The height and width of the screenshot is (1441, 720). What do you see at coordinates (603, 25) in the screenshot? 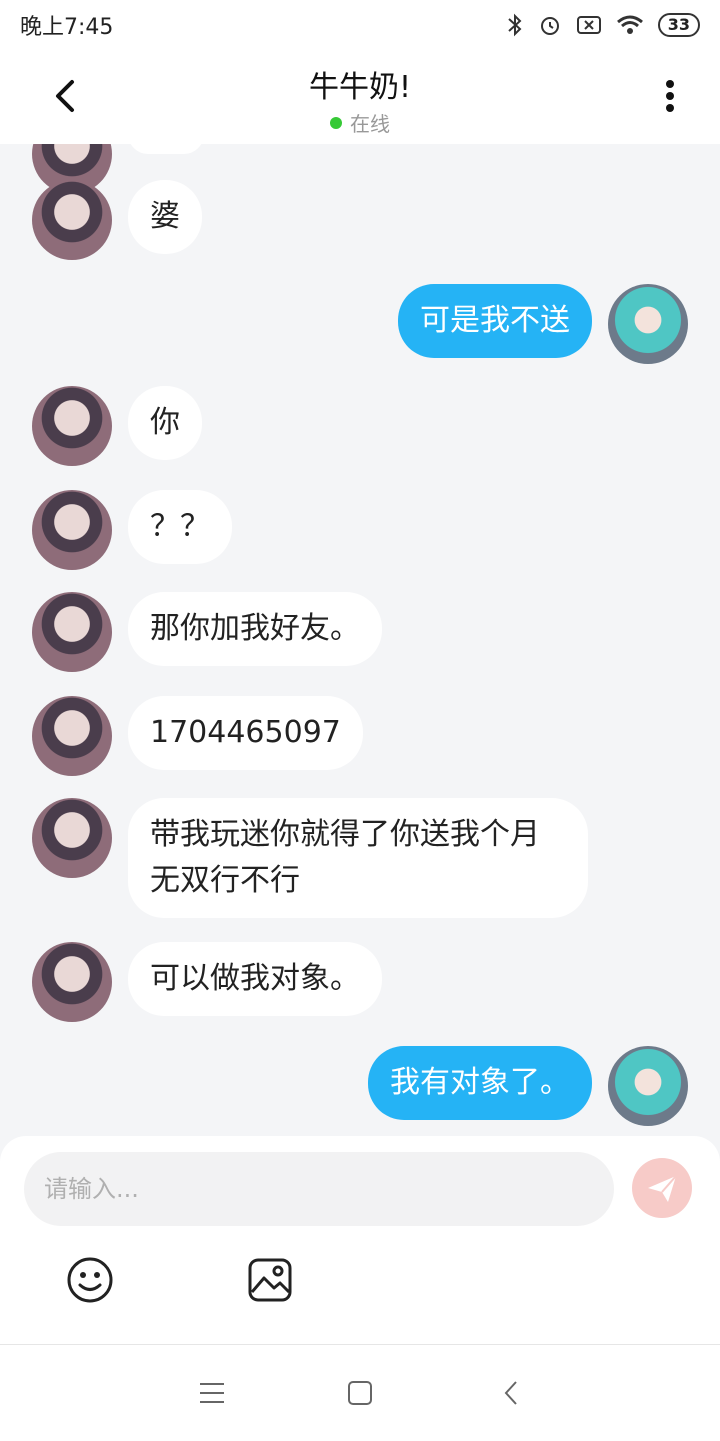
I see `status-icons: 33` at bounding box center [603, 25].